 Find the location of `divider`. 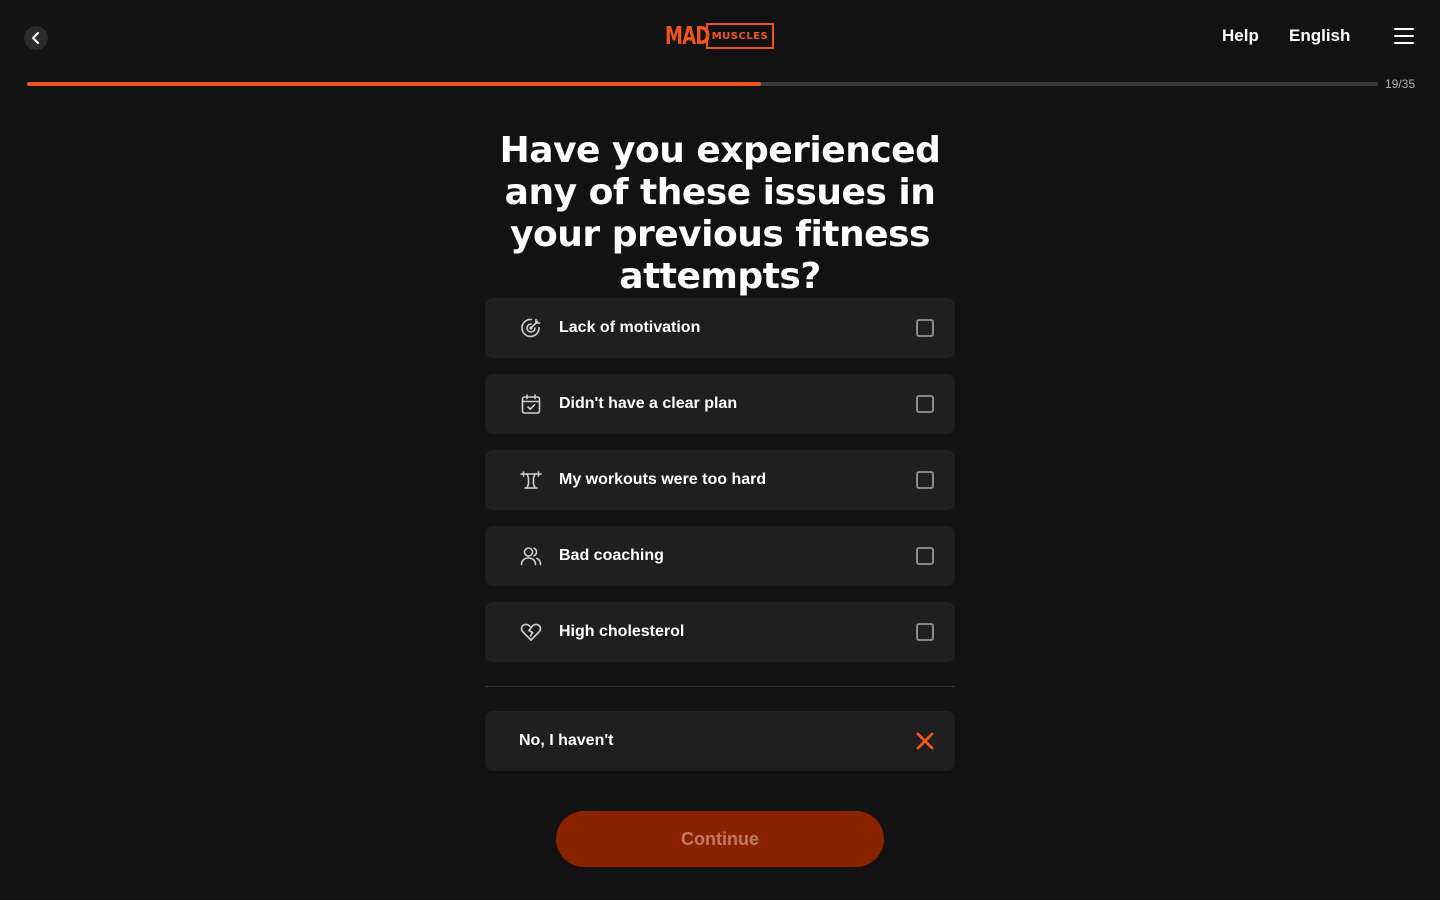

divider is located at coordinates (720, 686).